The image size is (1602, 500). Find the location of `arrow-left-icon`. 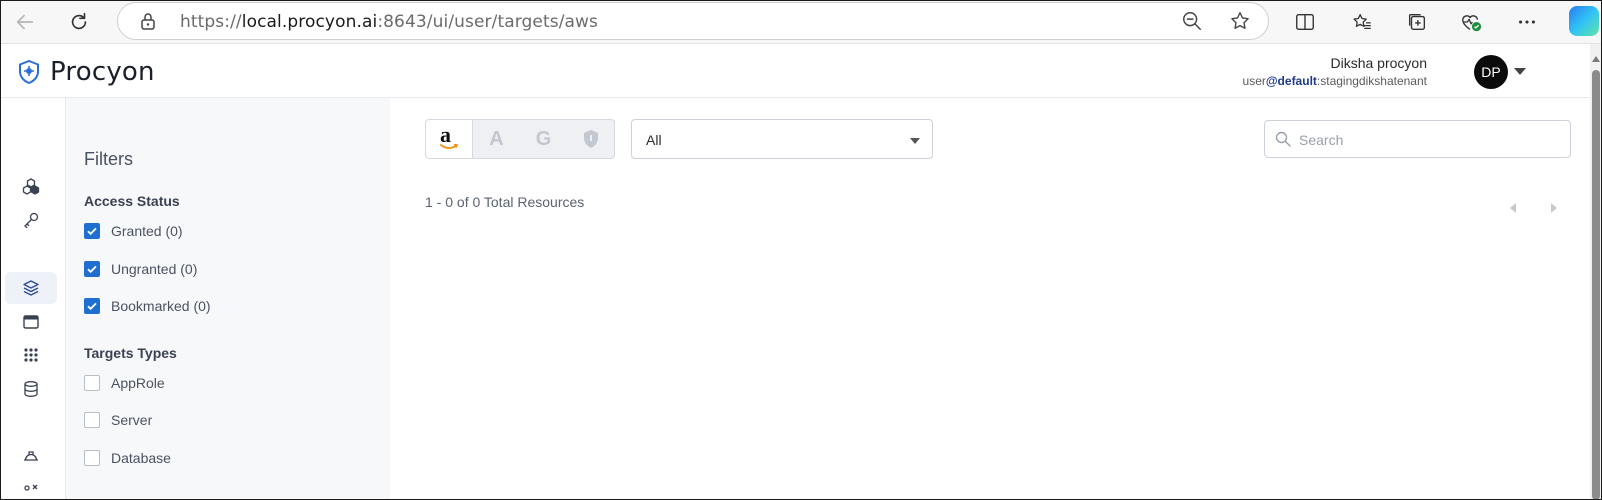

arrow-left-icon is located at coordinates (25, 22).